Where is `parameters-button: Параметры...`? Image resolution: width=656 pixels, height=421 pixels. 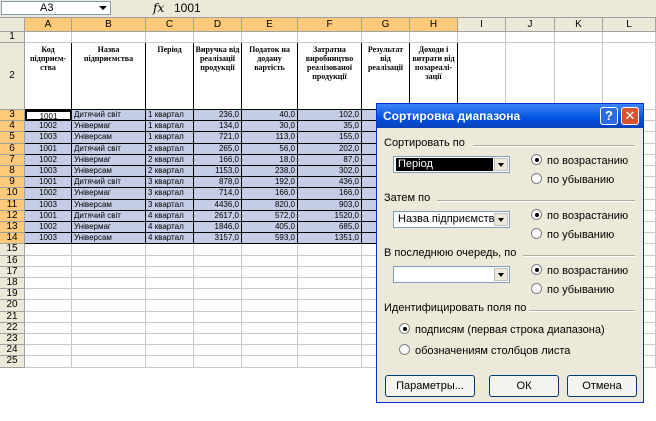
parameters-button: Параметры... is located at coordinates (430, 386).